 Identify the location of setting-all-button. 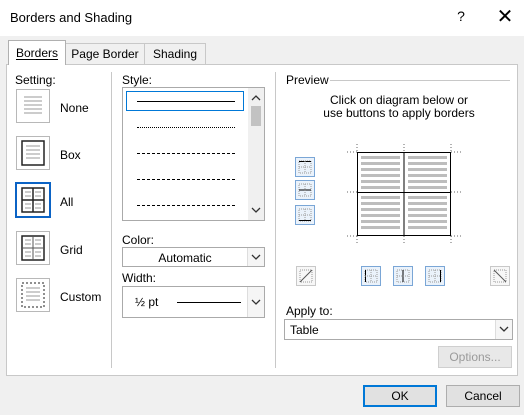
(33, 200).